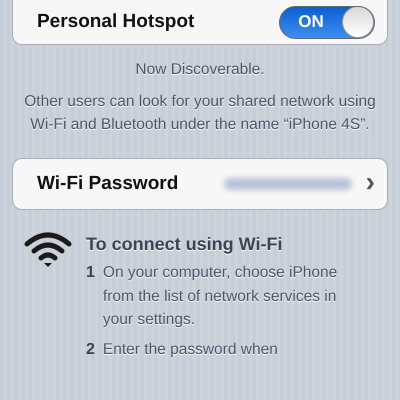 This screenshot has width=400, height=400. What do you see at coordinates (220, 296) in the screenshot?
I see `step-text: On your computer, choose iPhone from the list of network services in your settings.` at bounding box center [220, 296].